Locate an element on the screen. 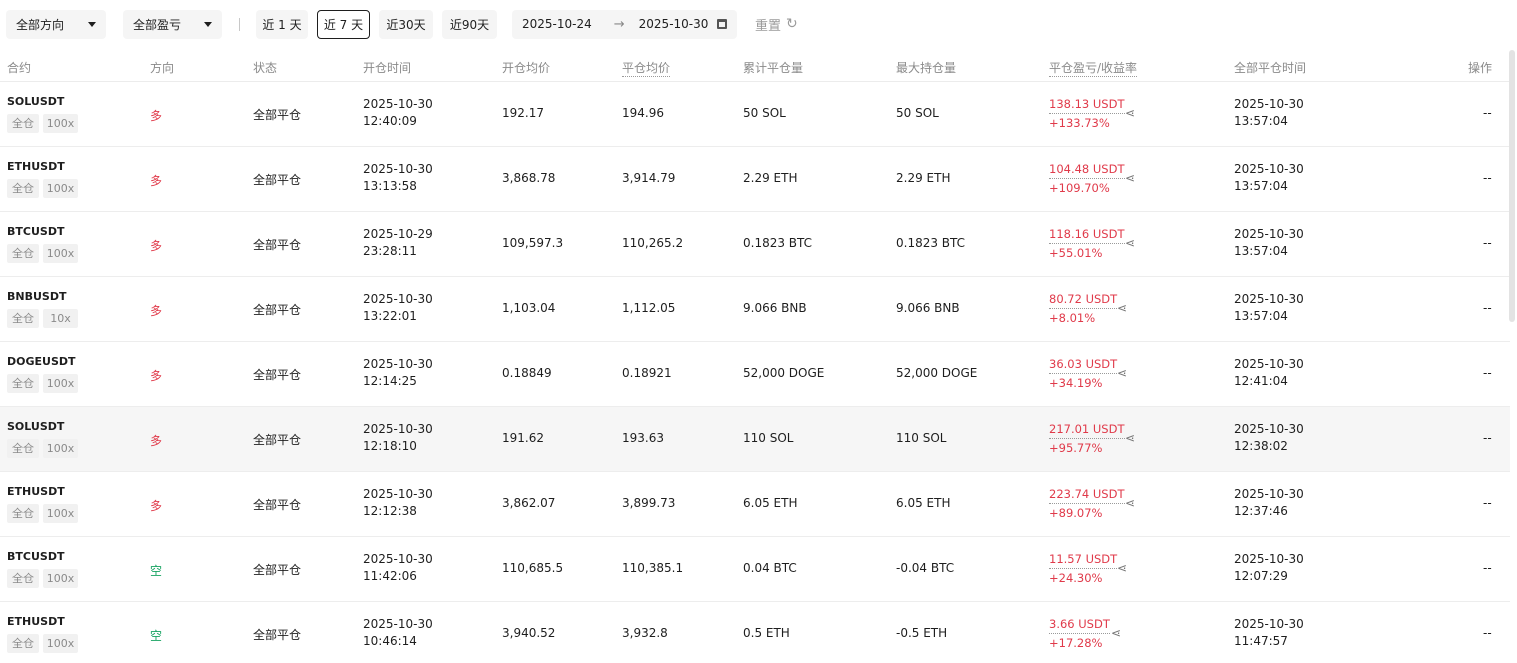  col-direction: 方向 is located at coordinates (162, 68).